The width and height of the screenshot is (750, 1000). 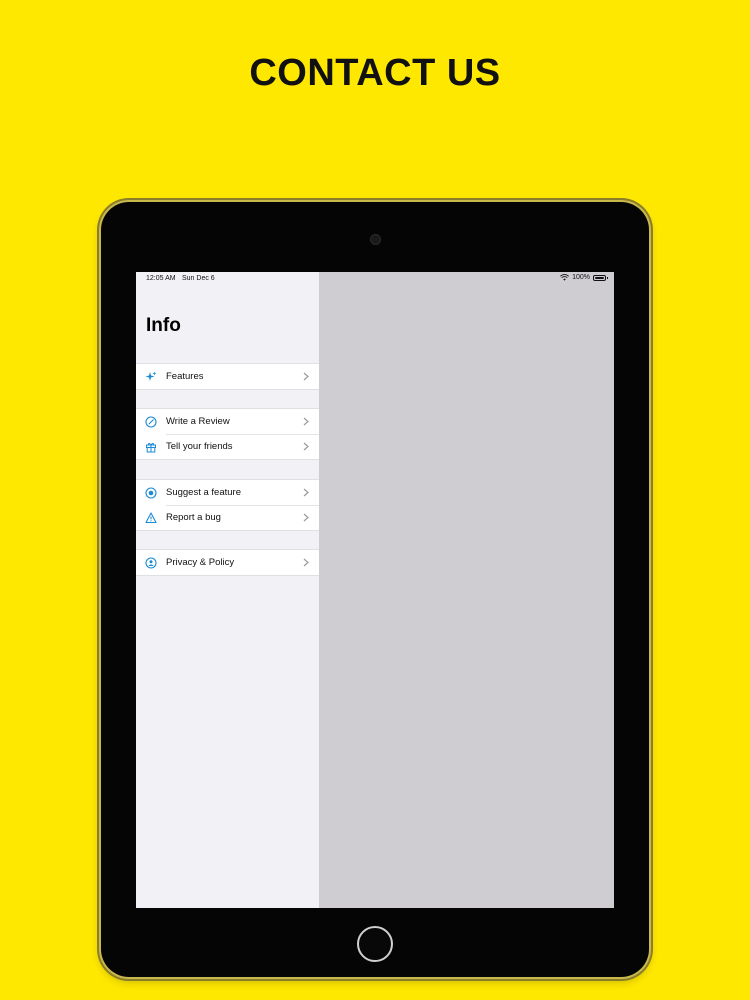 What do you see at coordinates (151, 562) in the screenshot?
I see `person-shield-icon` at bounding box center [151, 562].